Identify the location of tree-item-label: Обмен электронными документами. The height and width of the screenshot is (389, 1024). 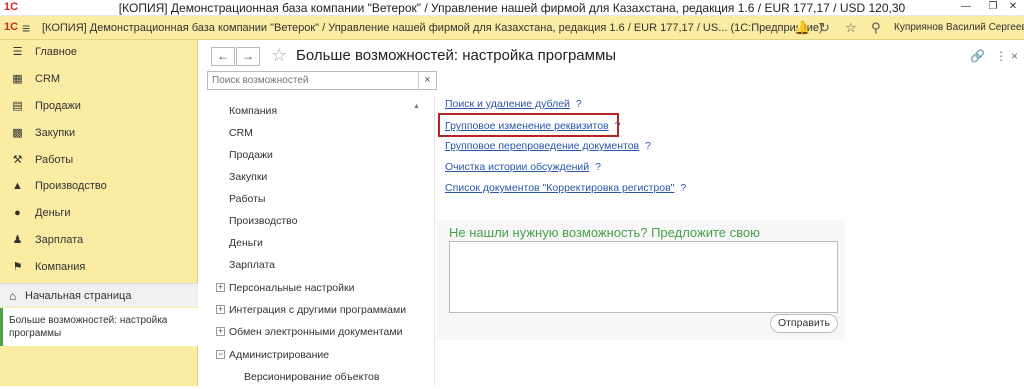
(316, 332).